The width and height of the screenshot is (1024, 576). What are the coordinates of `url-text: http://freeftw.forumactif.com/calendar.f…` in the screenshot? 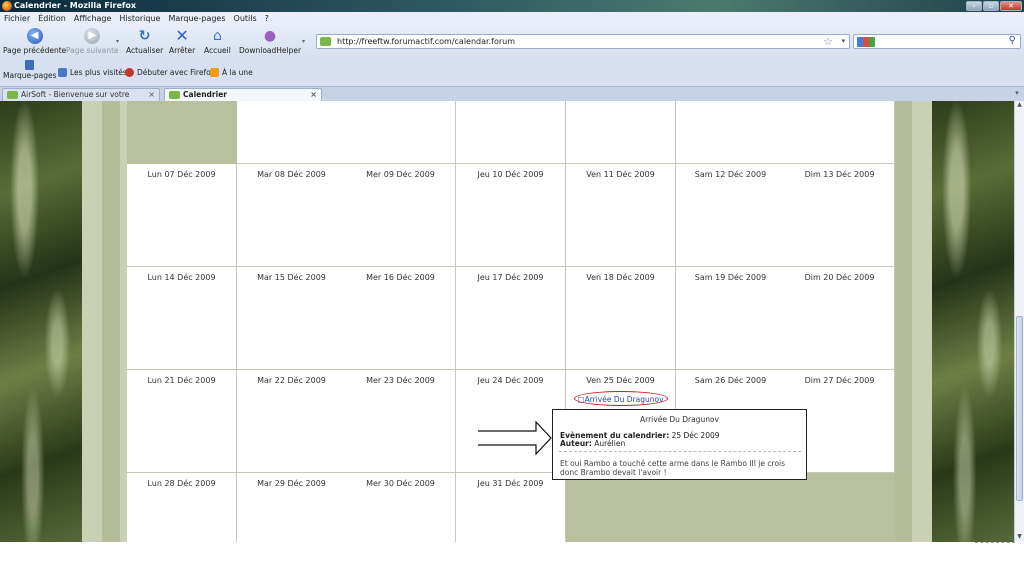 It's located at (426, 41).